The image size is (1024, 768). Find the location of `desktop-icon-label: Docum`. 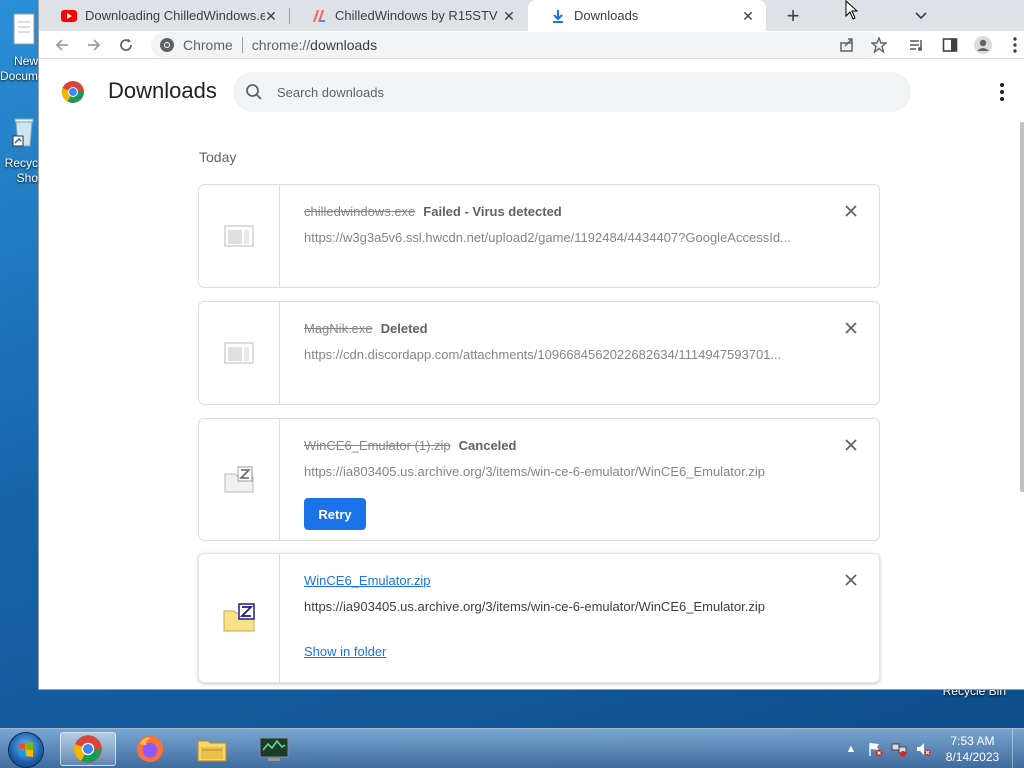

desktop-icon-label: Docum is located at coordinates (19, 76).